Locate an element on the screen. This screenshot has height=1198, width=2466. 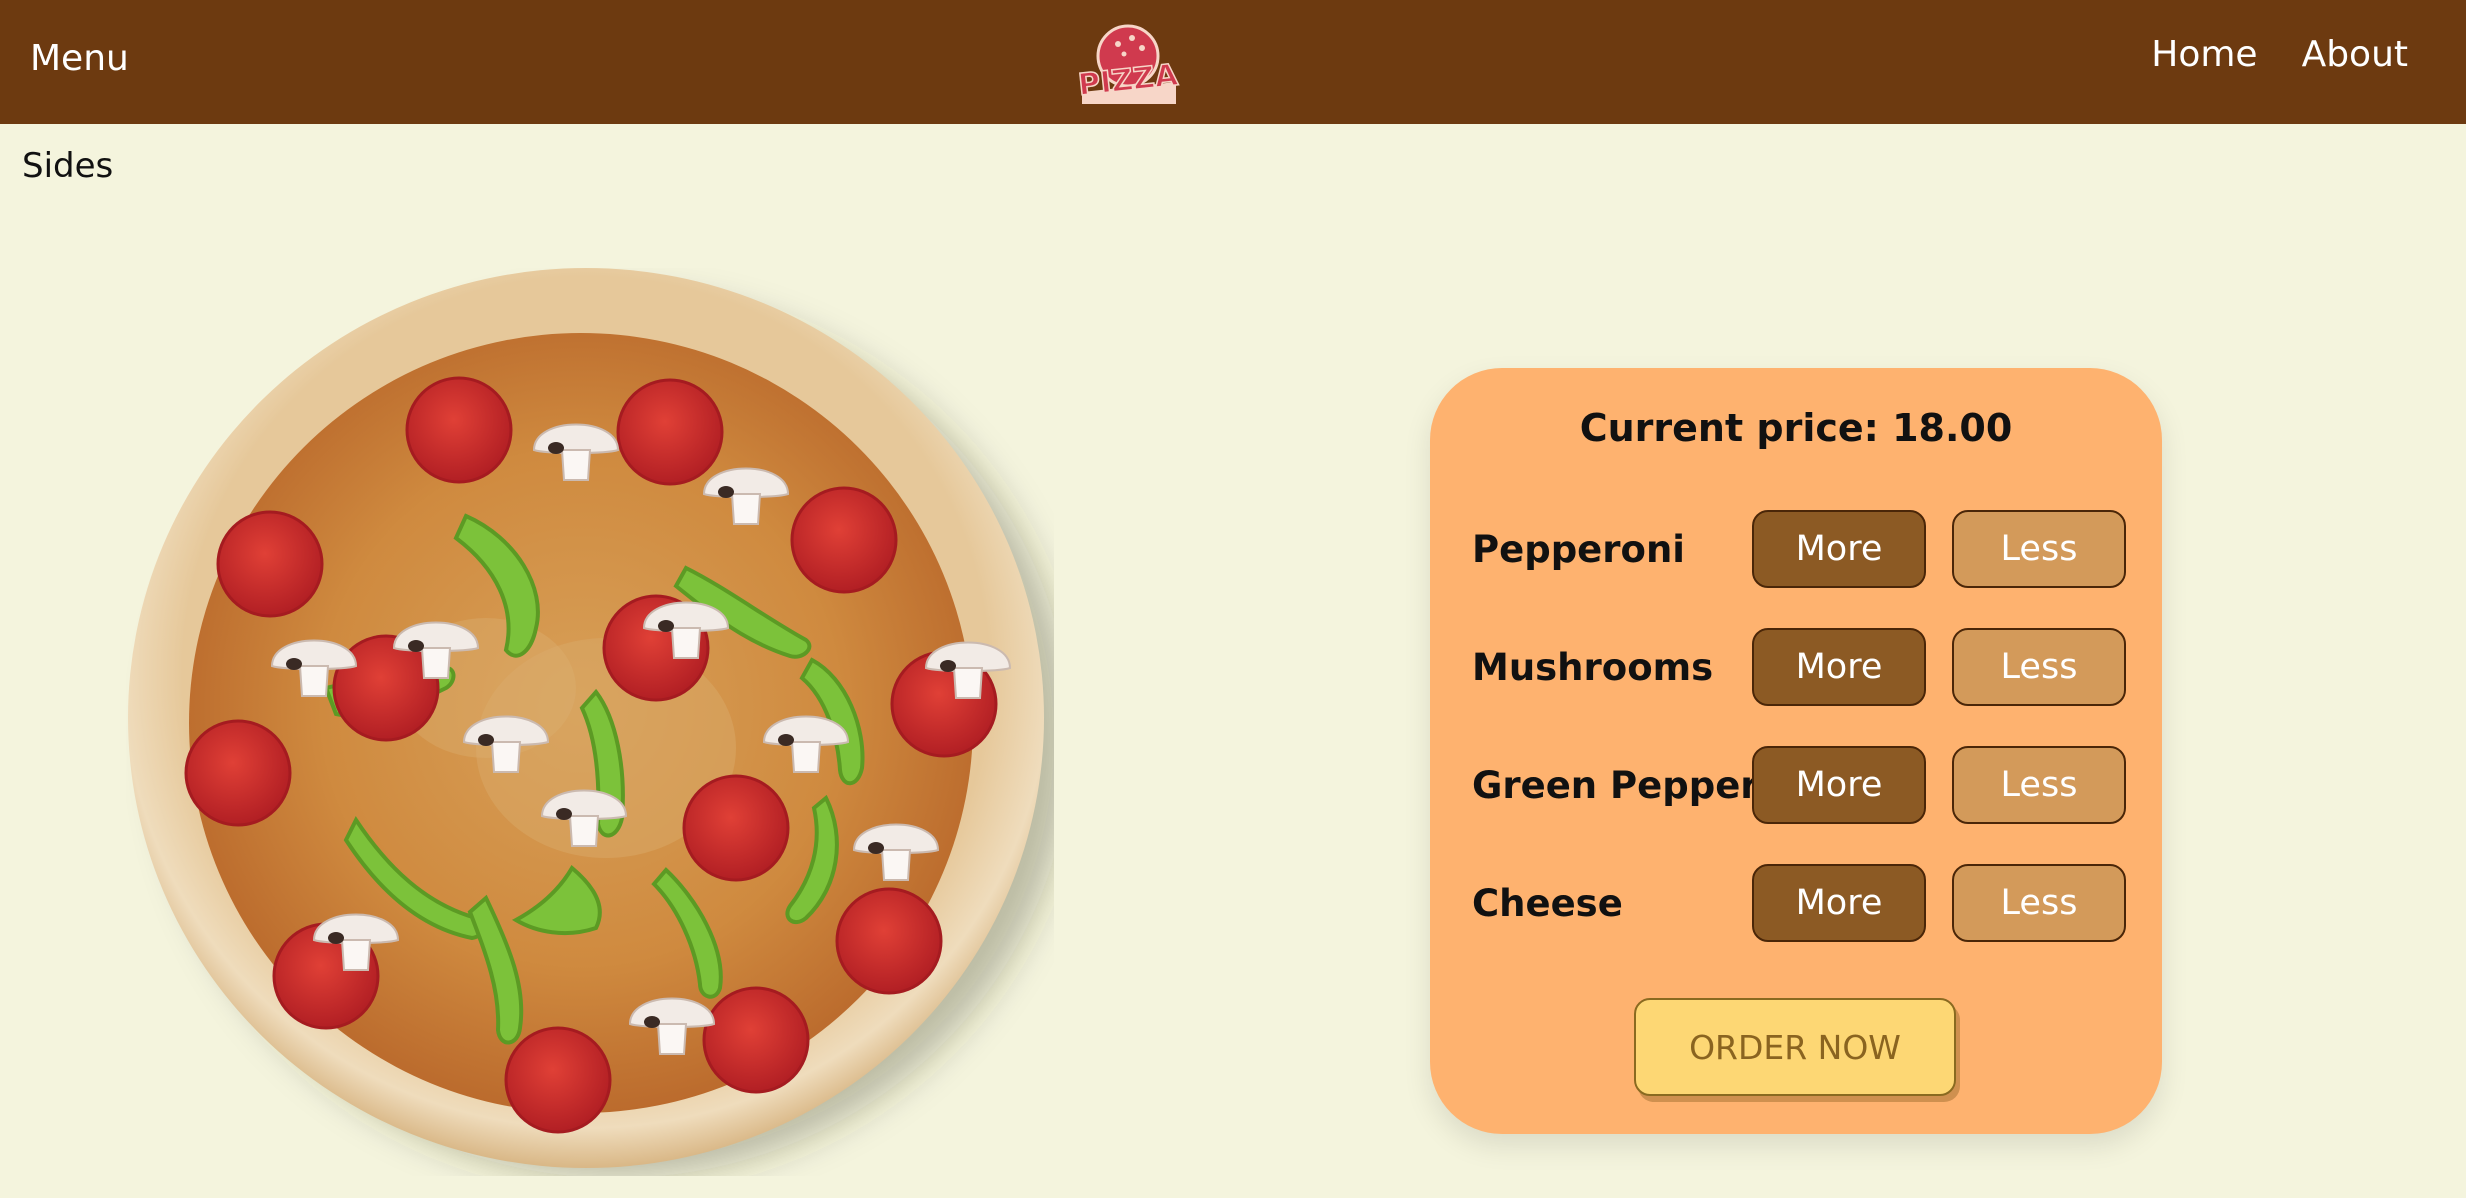
topping-row-cheese: Cheese More Less is located at coordinates (1796, 904).